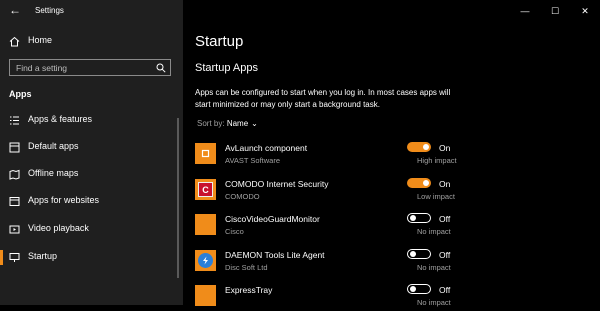  What do you see at coordinates (91, 258) in the screenshot?
I see `sidebar-item-startup: Startup` at bounding box center [91, 258].